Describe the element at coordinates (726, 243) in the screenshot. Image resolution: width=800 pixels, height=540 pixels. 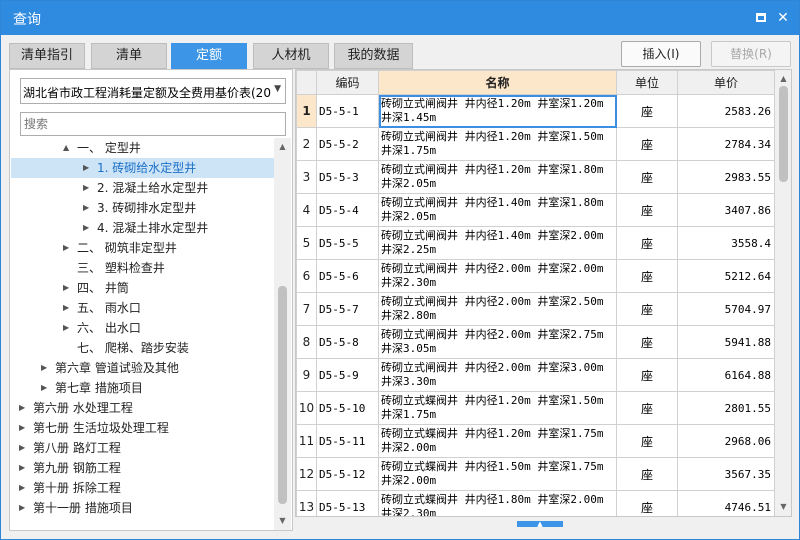
I see `cell-price: 3558.4` at that location.